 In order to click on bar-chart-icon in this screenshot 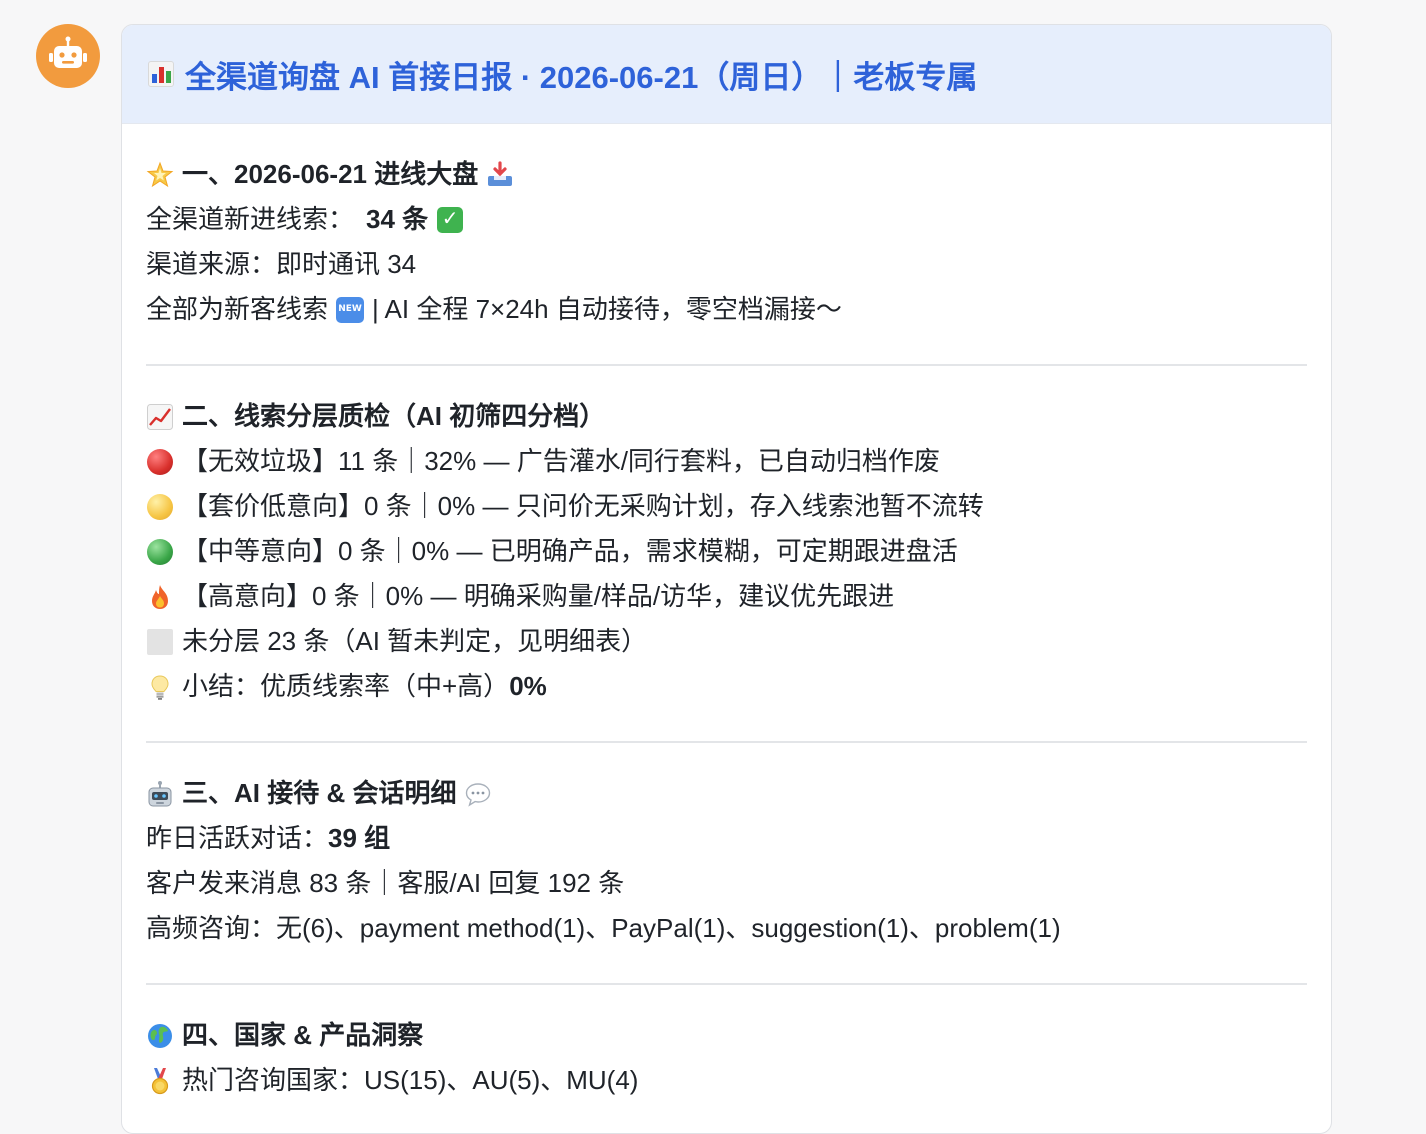, I will do `click(161, 74)`.